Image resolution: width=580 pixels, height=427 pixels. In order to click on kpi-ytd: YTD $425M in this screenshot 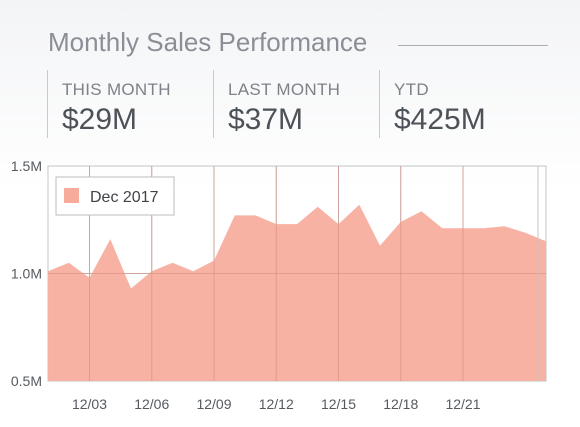, I will do `click(432, 104)`.